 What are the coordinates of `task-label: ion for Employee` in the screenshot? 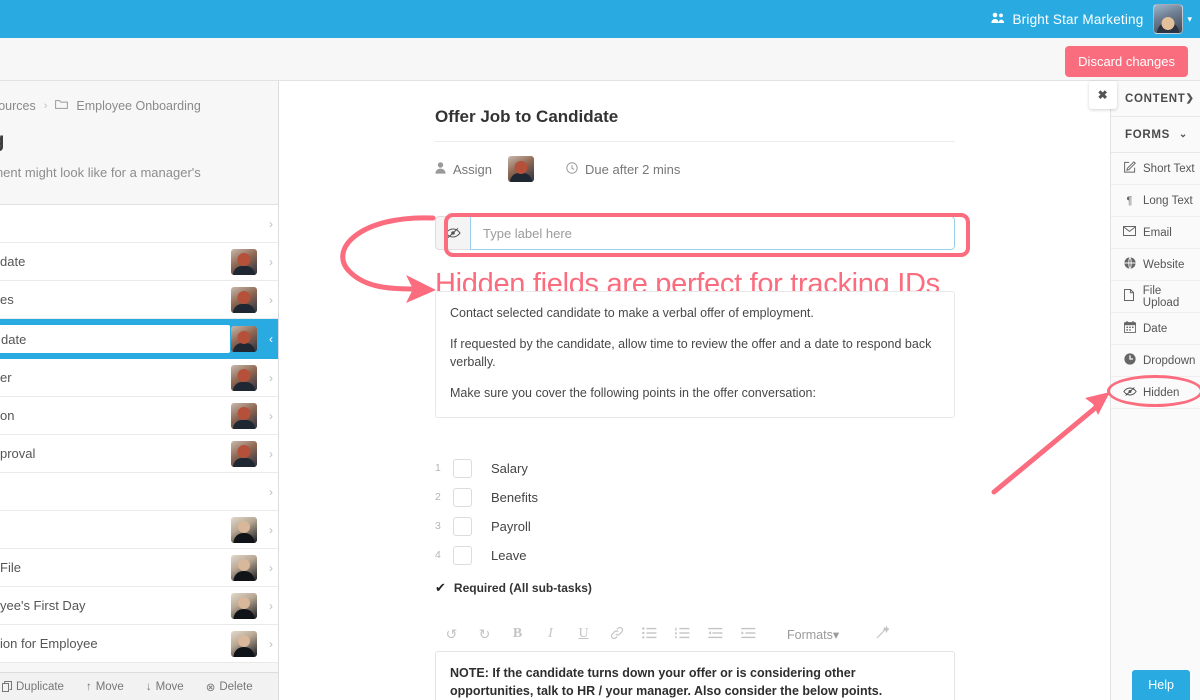 It's located at (49, 643).